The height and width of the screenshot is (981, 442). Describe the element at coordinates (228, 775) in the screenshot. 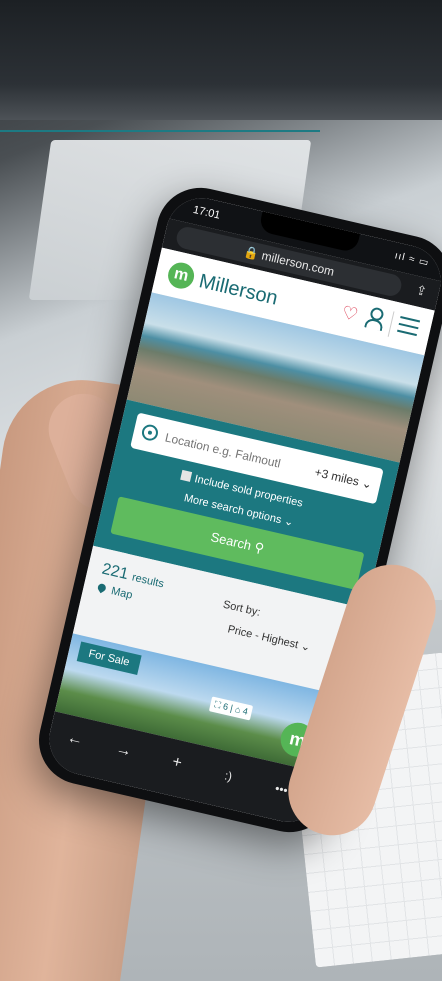

I see `tabs-icon: :)` at that location.